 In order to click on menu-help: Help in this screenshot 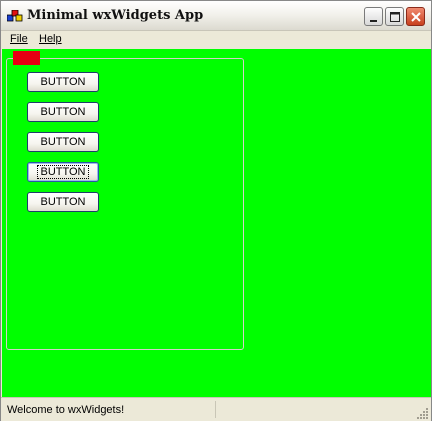, I will do `click(50, 39)`.